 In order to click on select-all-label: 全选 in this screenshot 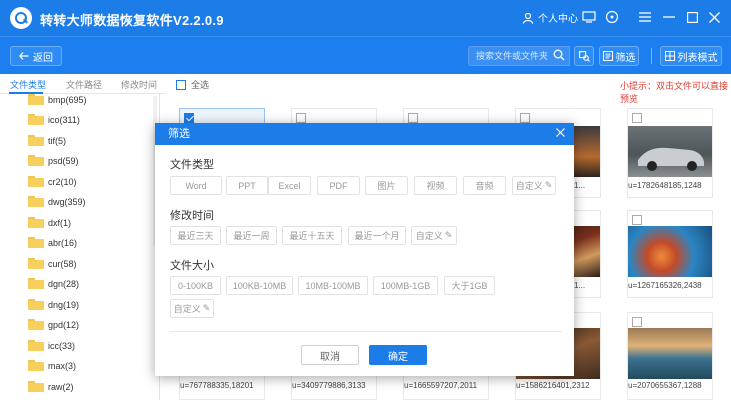, I will do `click(200, 85)`.